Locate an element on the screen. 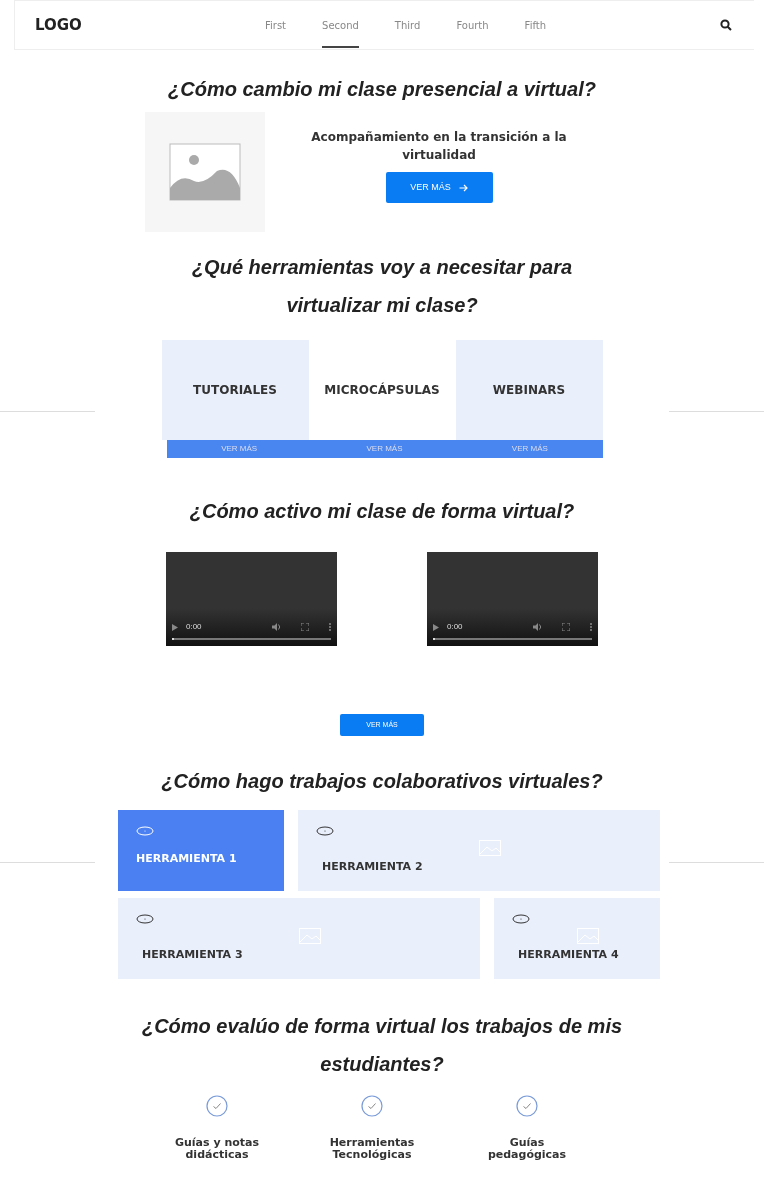  nav-link: Fifth is located at coordinates (535, 25).